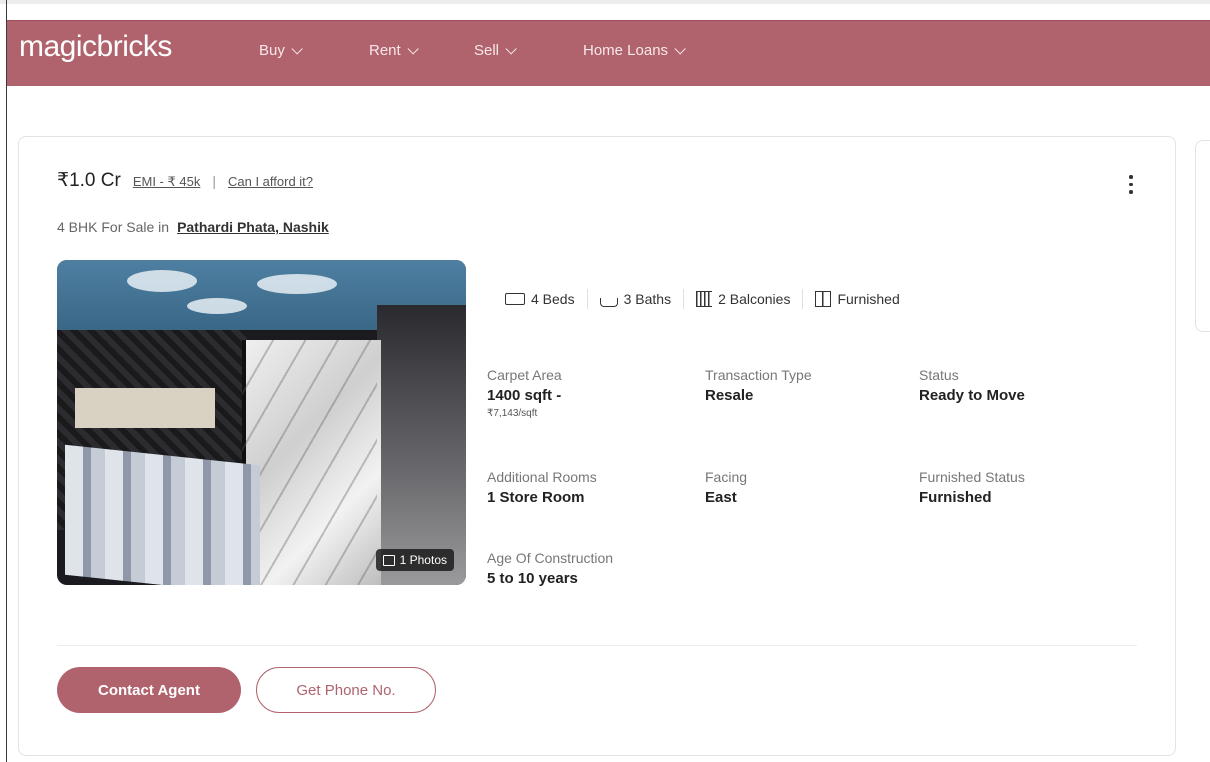 This screenshot has height=762, width=1210. What do you see at coordinates (272, 50) in the screenshot?
I see `nav-buy-label: Buy` at bounding box center [272, 50].